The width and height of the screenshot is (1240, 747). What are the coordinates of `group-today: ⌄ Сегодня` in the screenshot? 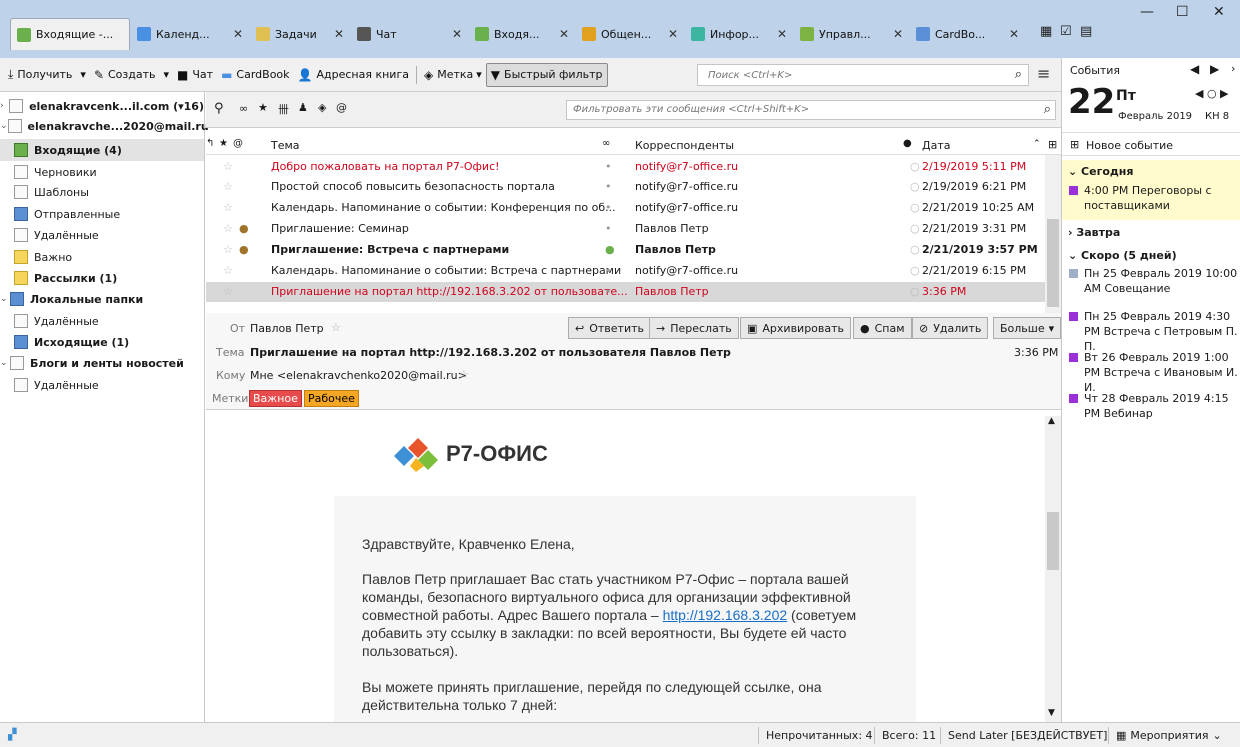 It's located at (1100, 171).